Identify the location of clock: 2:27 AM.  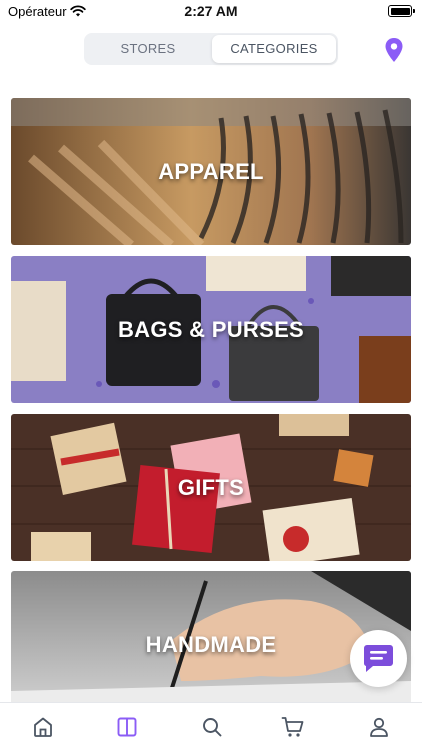
(211, 11).